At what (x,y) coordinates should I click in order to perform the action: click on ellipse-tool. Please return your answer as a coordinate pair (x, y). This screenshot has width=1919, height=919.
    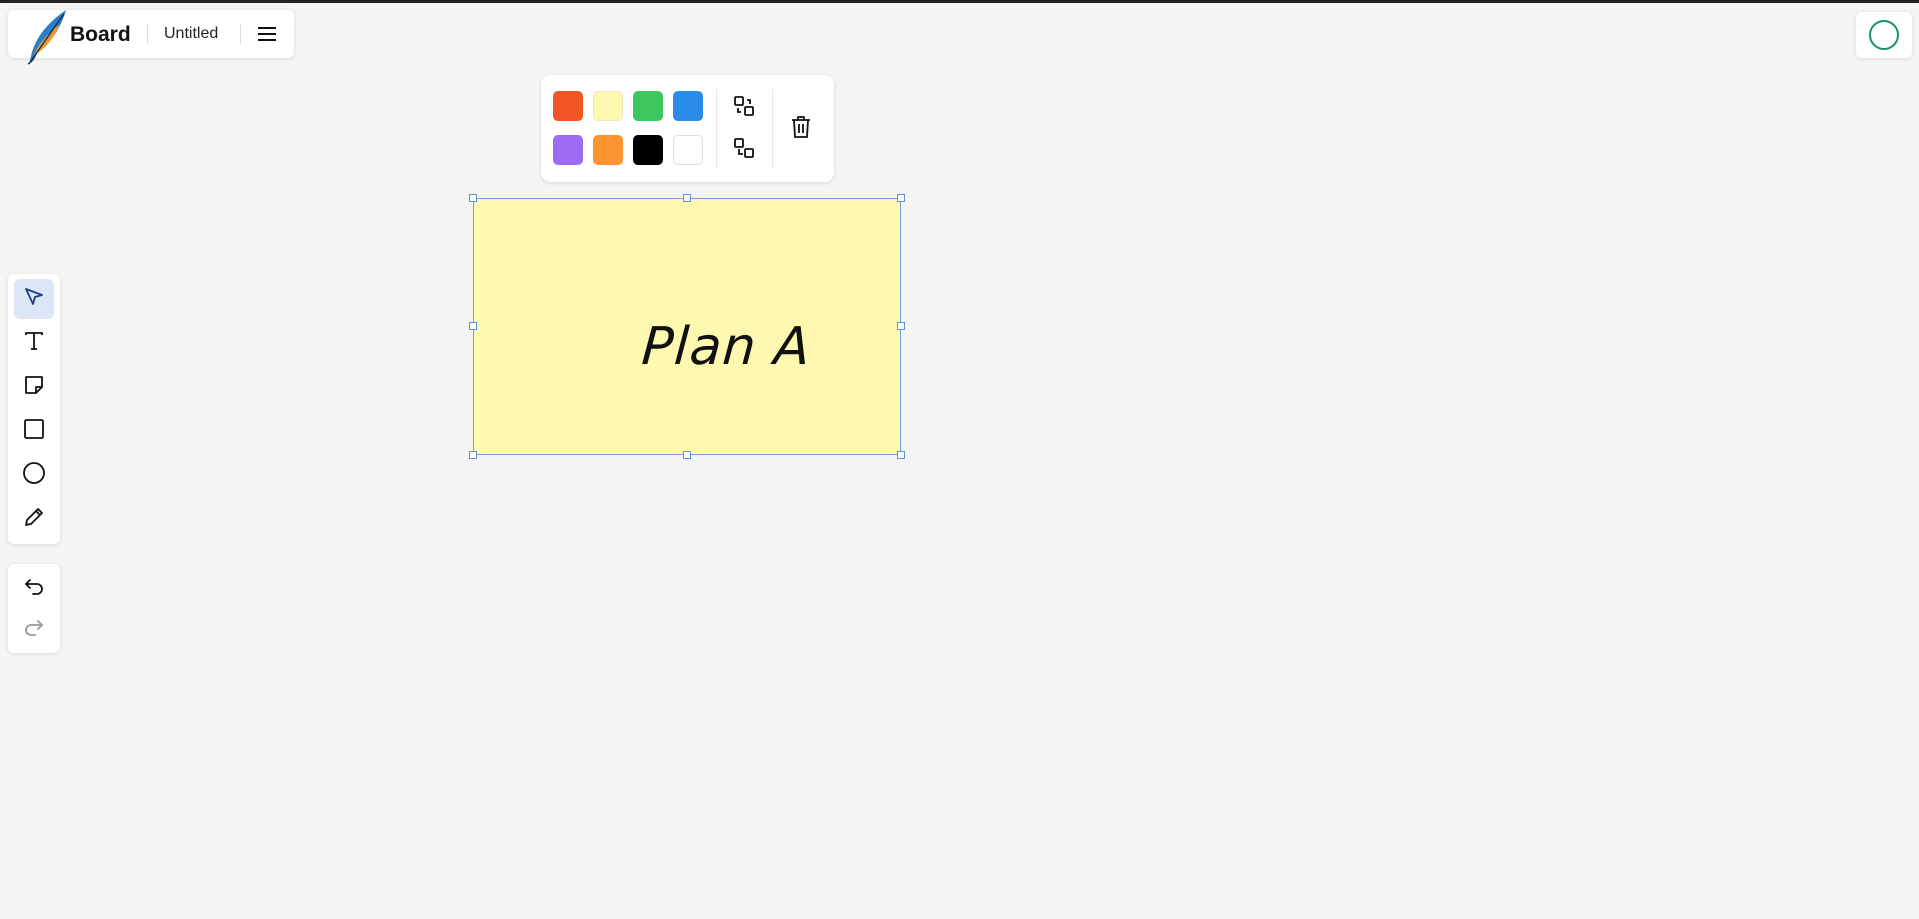
    Looking at the image, I should click on (34, 475).